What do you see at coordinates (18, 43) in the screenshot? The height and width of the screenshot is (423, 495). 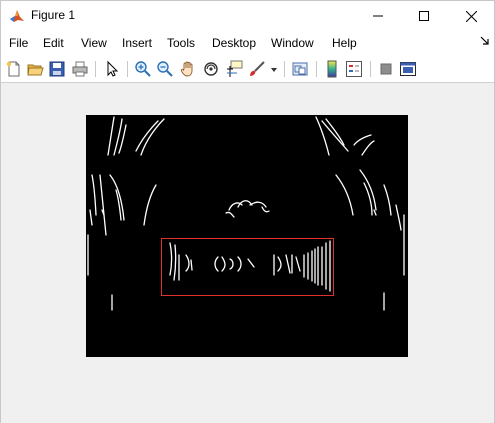 I see `menu-file: File` at bounding box center [18, 43].